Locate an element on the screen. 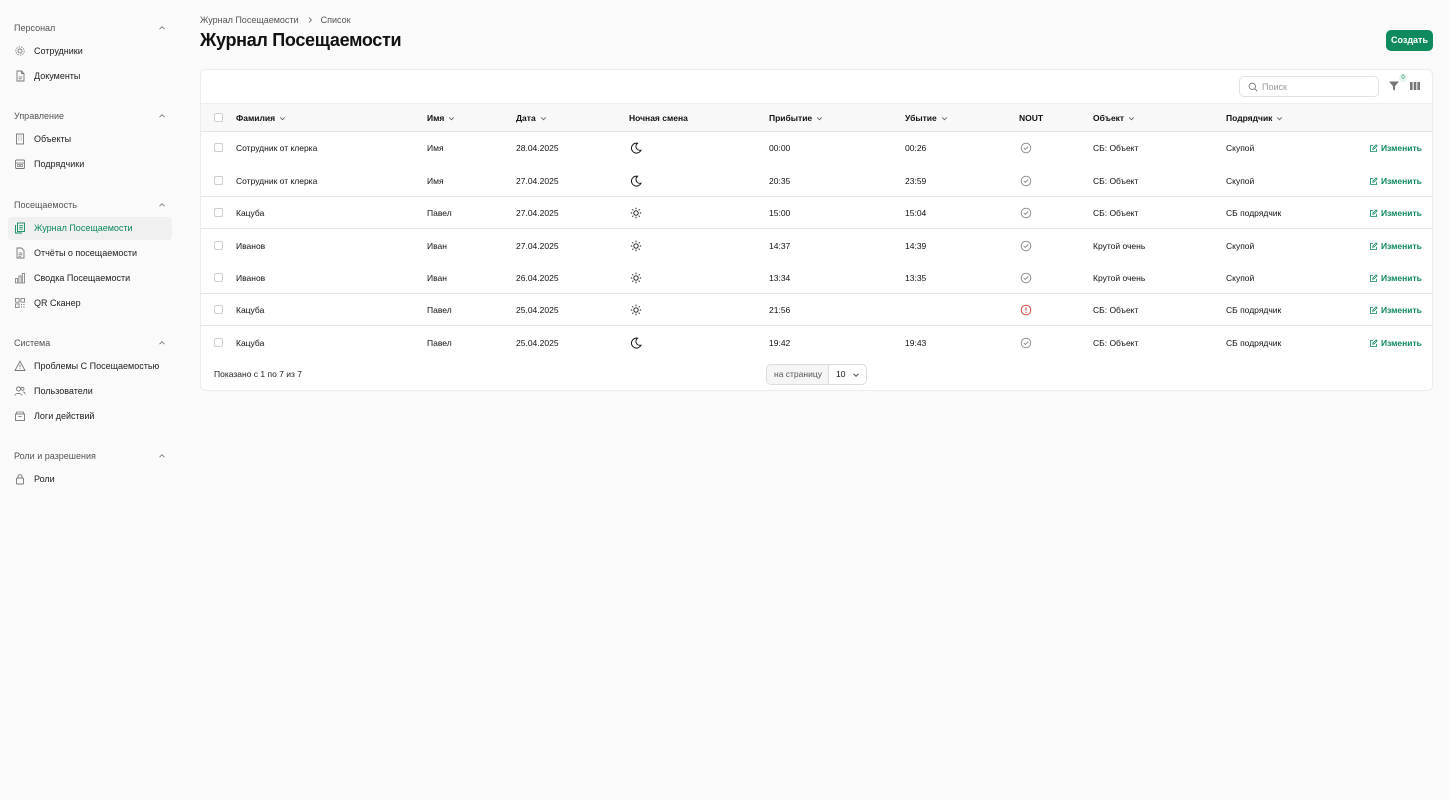 The width and height of the screenshot is (1450, 800). column-header-date: Дата is located at coordinates (531, 118).